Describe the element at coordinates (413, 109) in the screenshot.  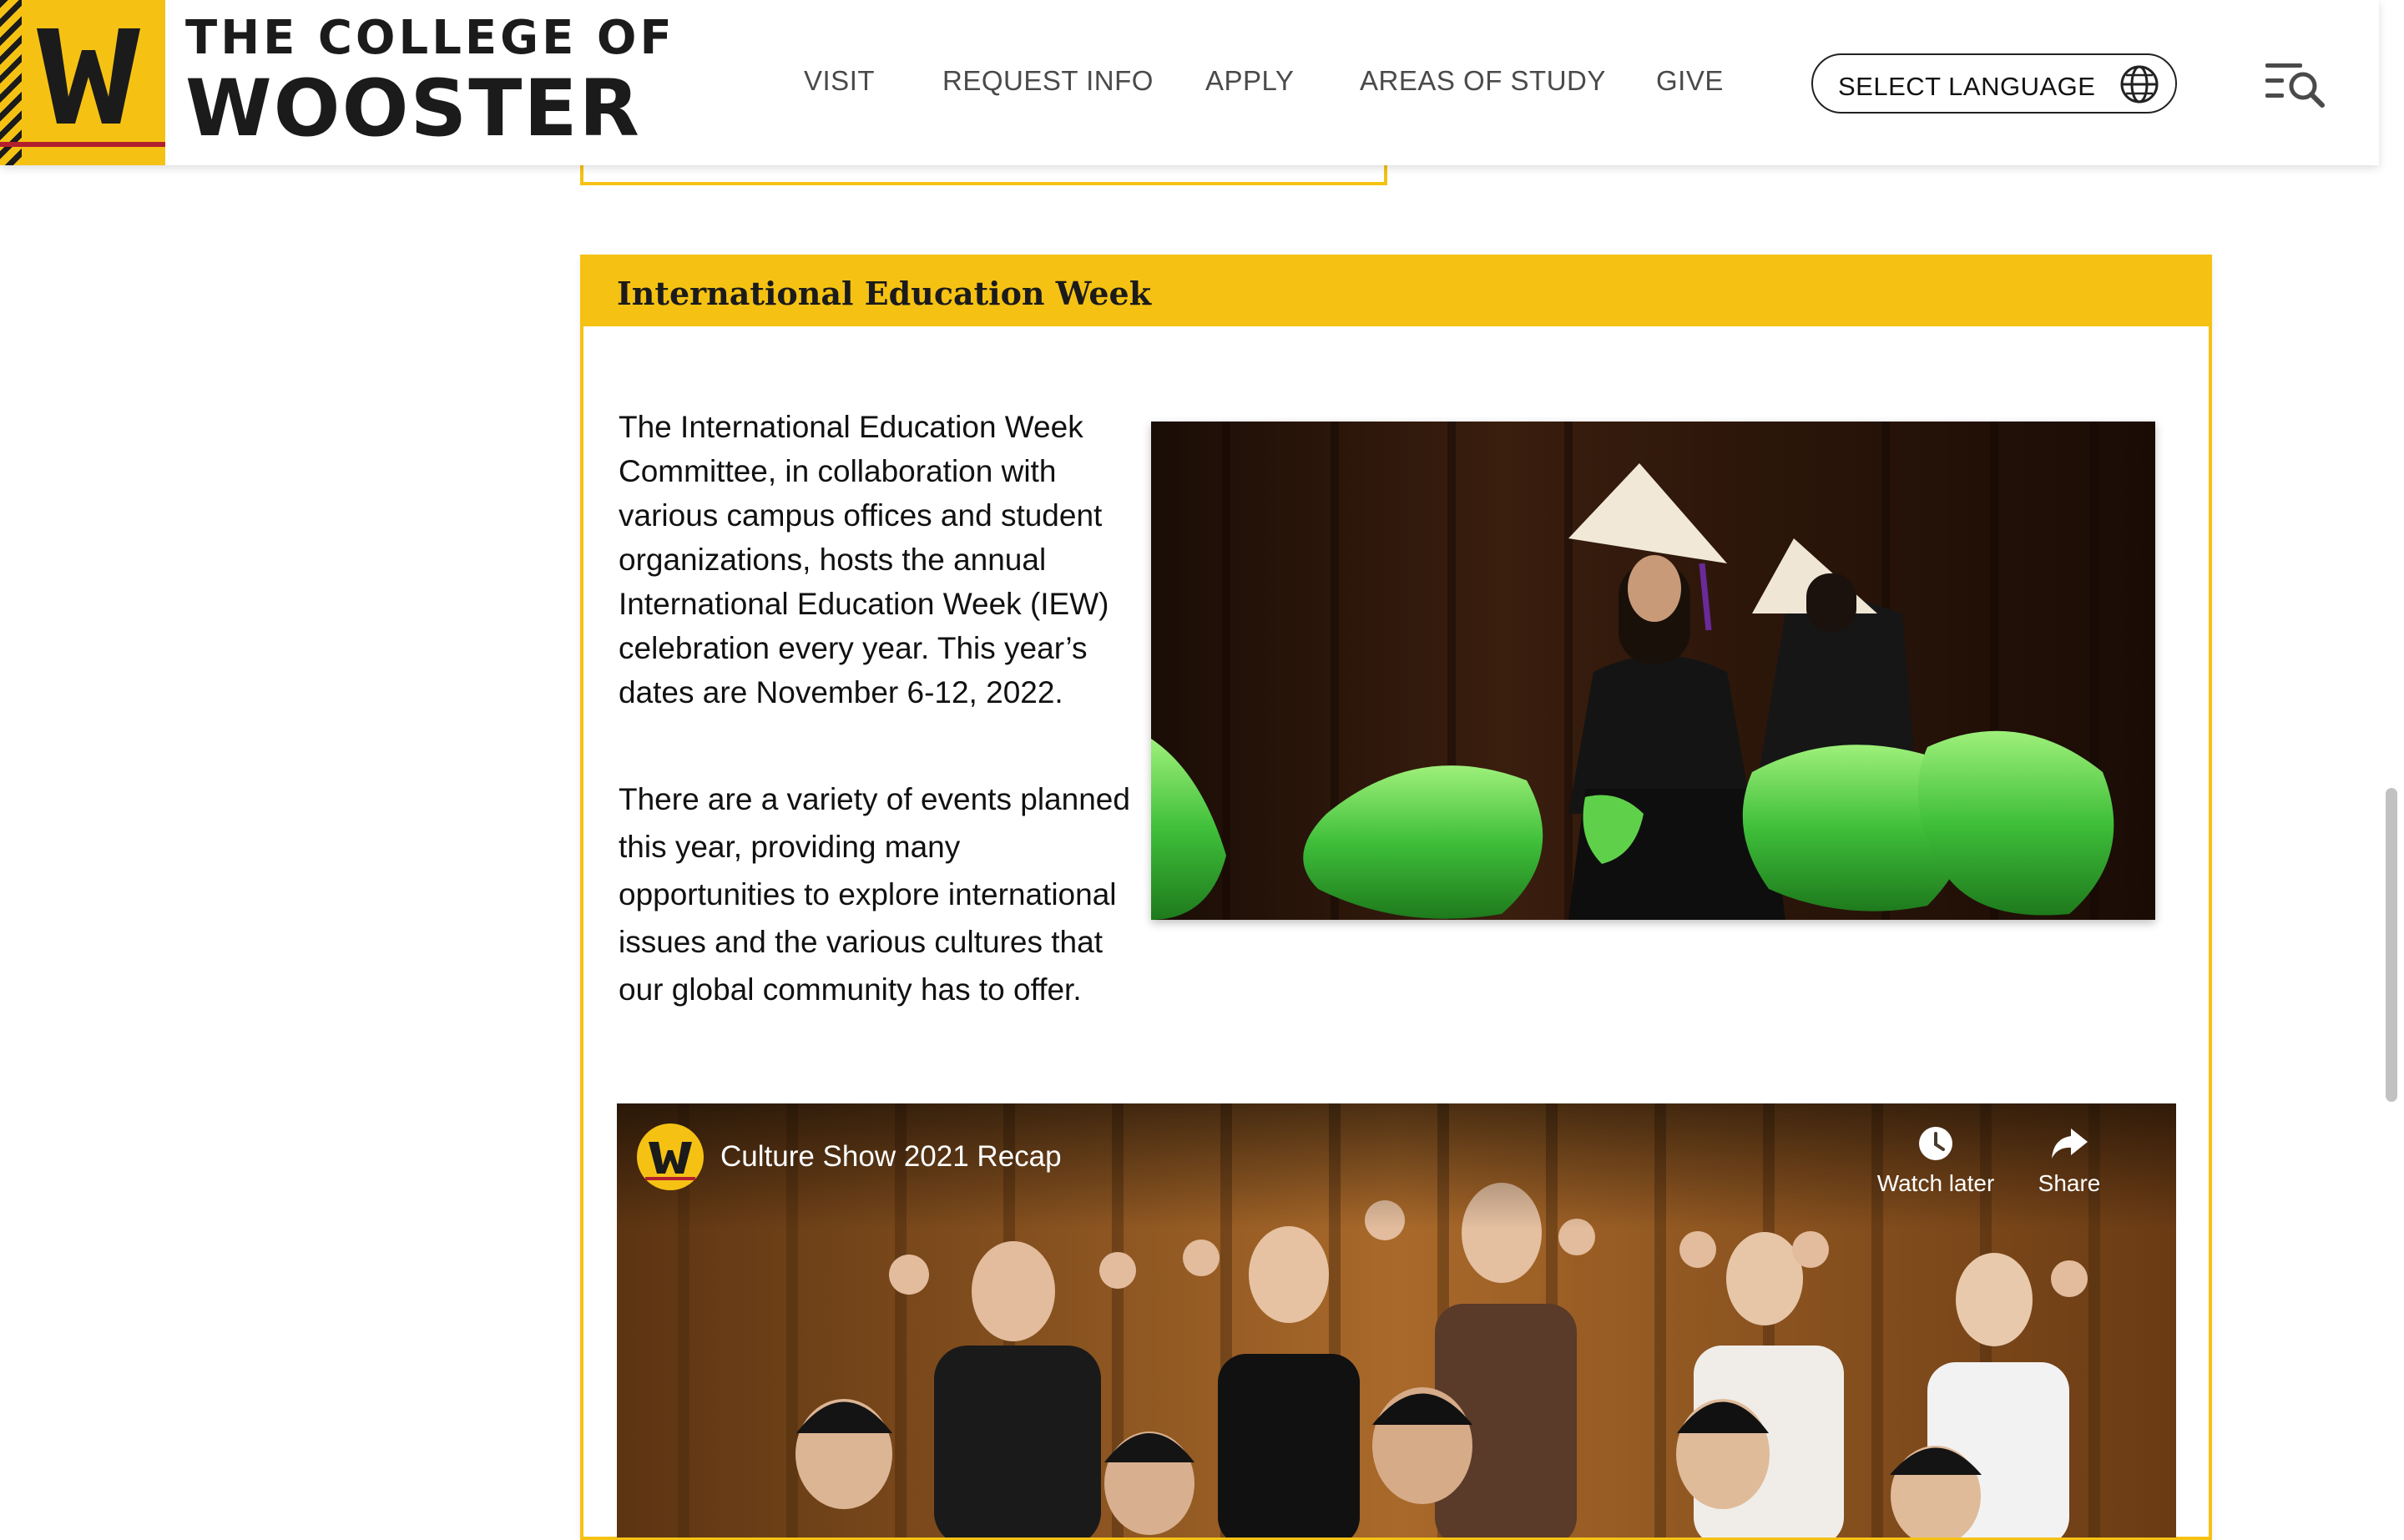
I see `wordmark-bottom: WOOSTER` at that location.